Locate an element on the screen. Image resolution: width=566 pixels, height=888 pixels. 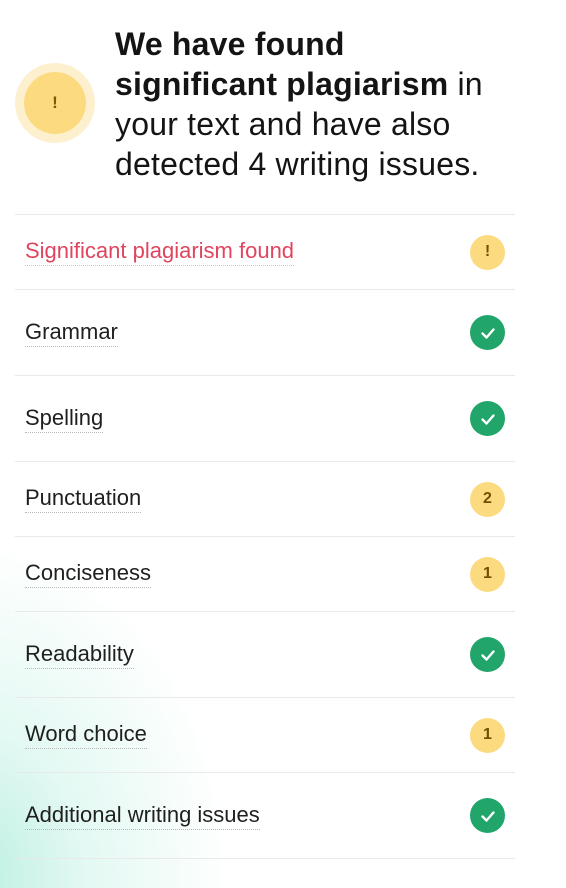
check-row-conciseness: Conciseness 1 is located at coordinates (265, 574).